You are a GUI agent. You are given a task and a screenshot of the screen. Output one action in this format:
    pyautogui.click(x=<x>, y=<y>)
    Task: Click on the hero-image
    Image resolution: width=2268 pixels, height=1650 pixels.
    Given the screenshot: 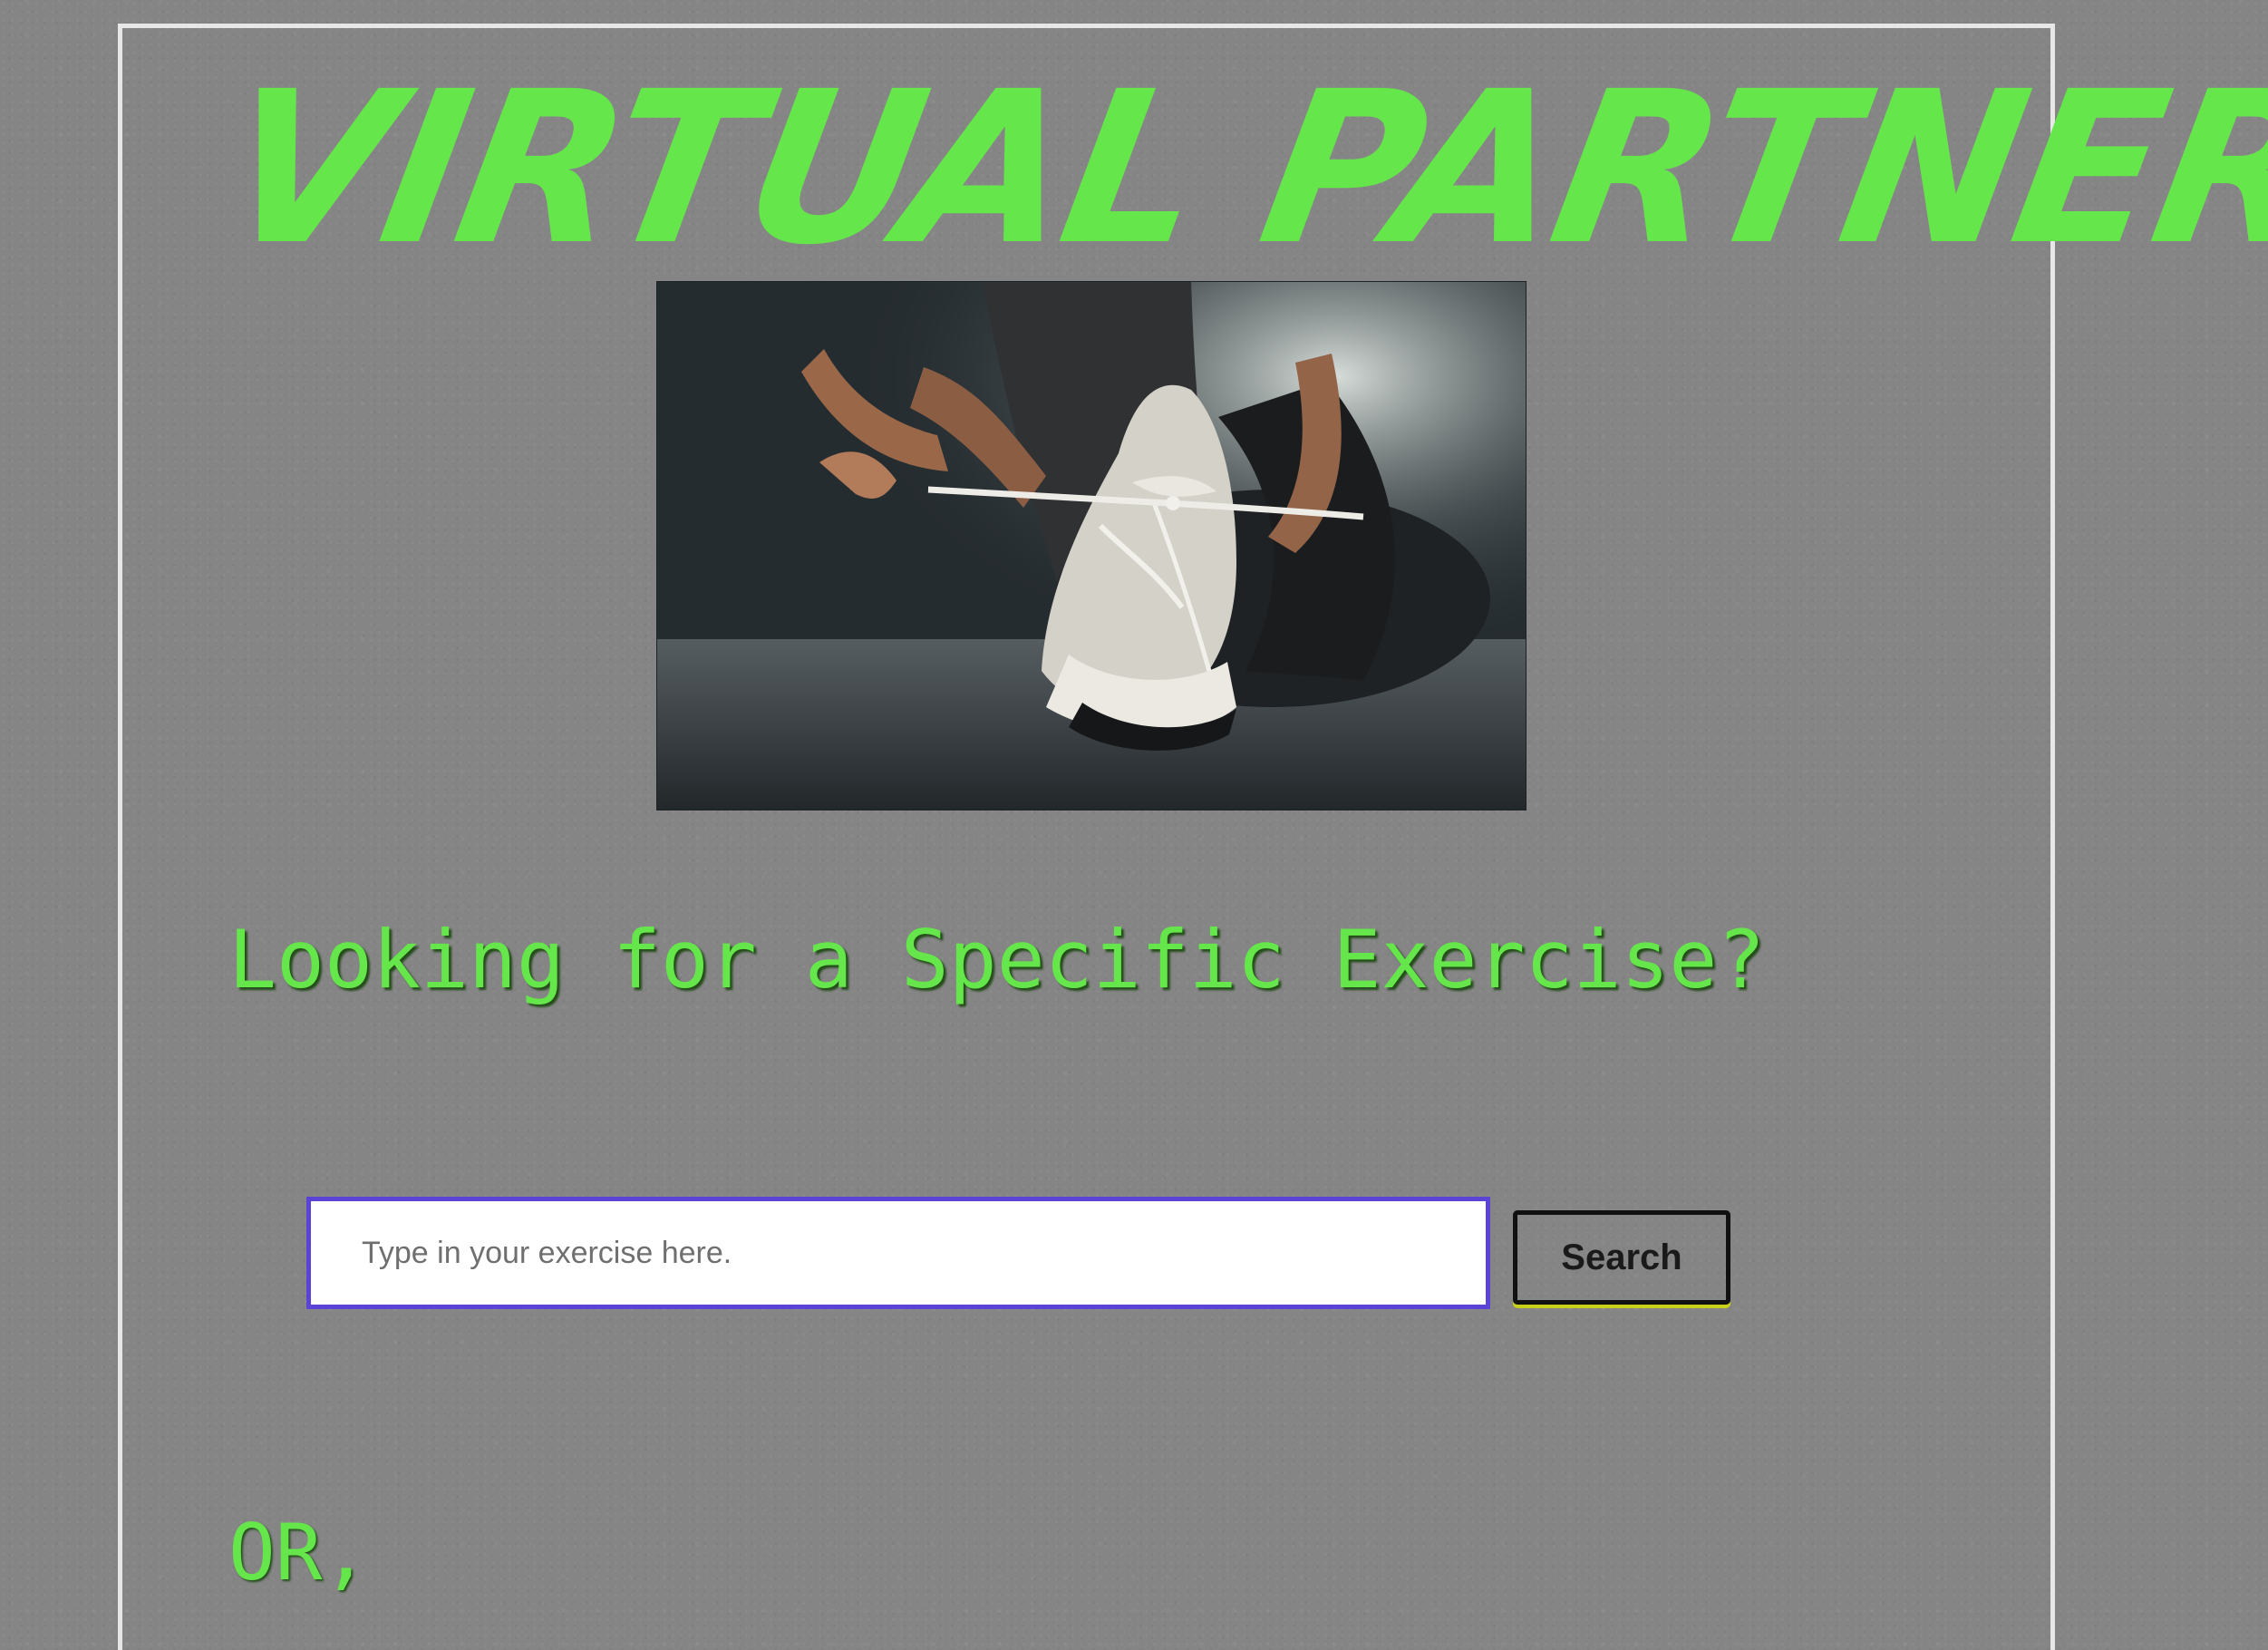 What is the action you would take?
    pyautogui.click(x=1092, y=545)
    